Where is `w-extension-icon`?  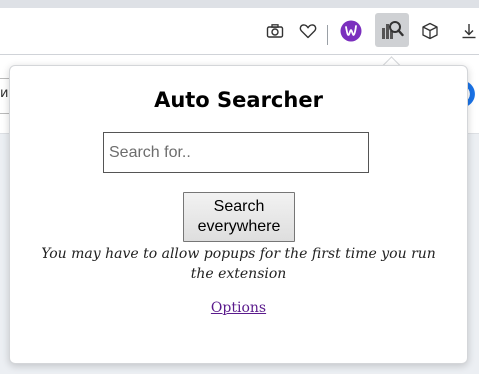
w-extension-icon is located at coordinates (351, 31).